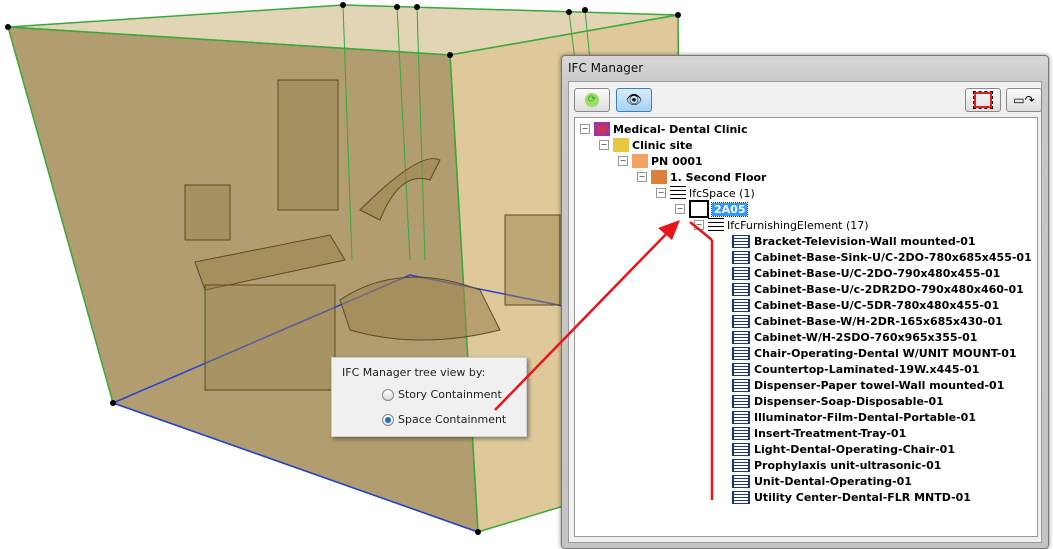 The image size is (1053, 549). I want to click on popup-title: IFC Manager tree view by:, so click(414, 372).